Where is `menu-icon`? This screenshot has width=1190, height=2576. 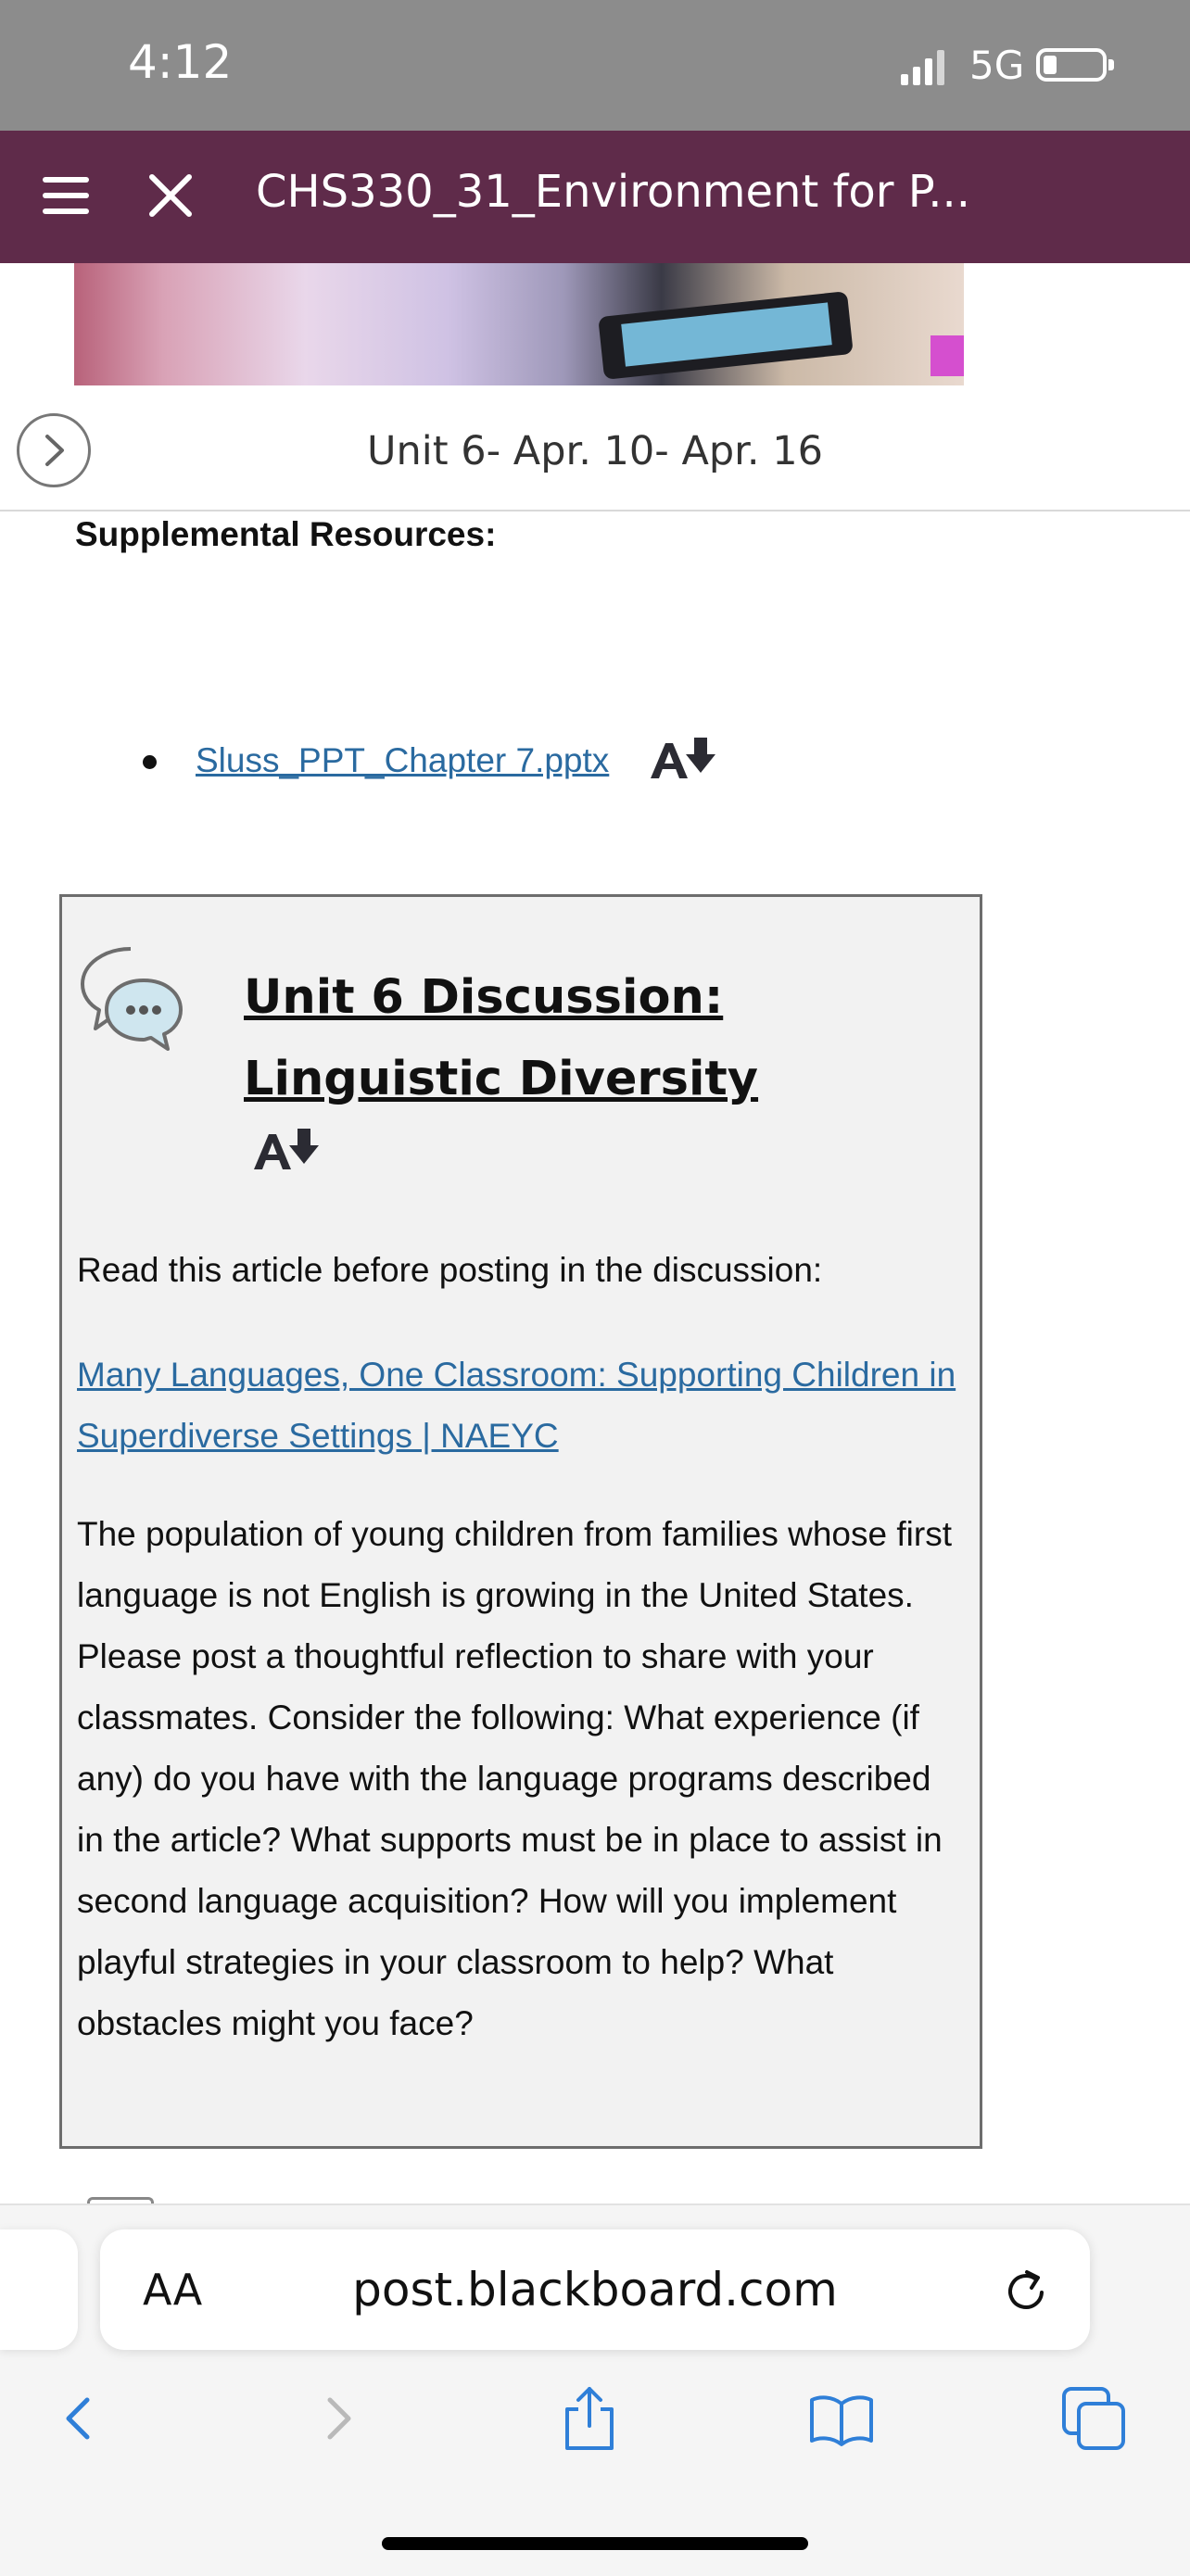
menu-icon is located at coordinates (66, 195).